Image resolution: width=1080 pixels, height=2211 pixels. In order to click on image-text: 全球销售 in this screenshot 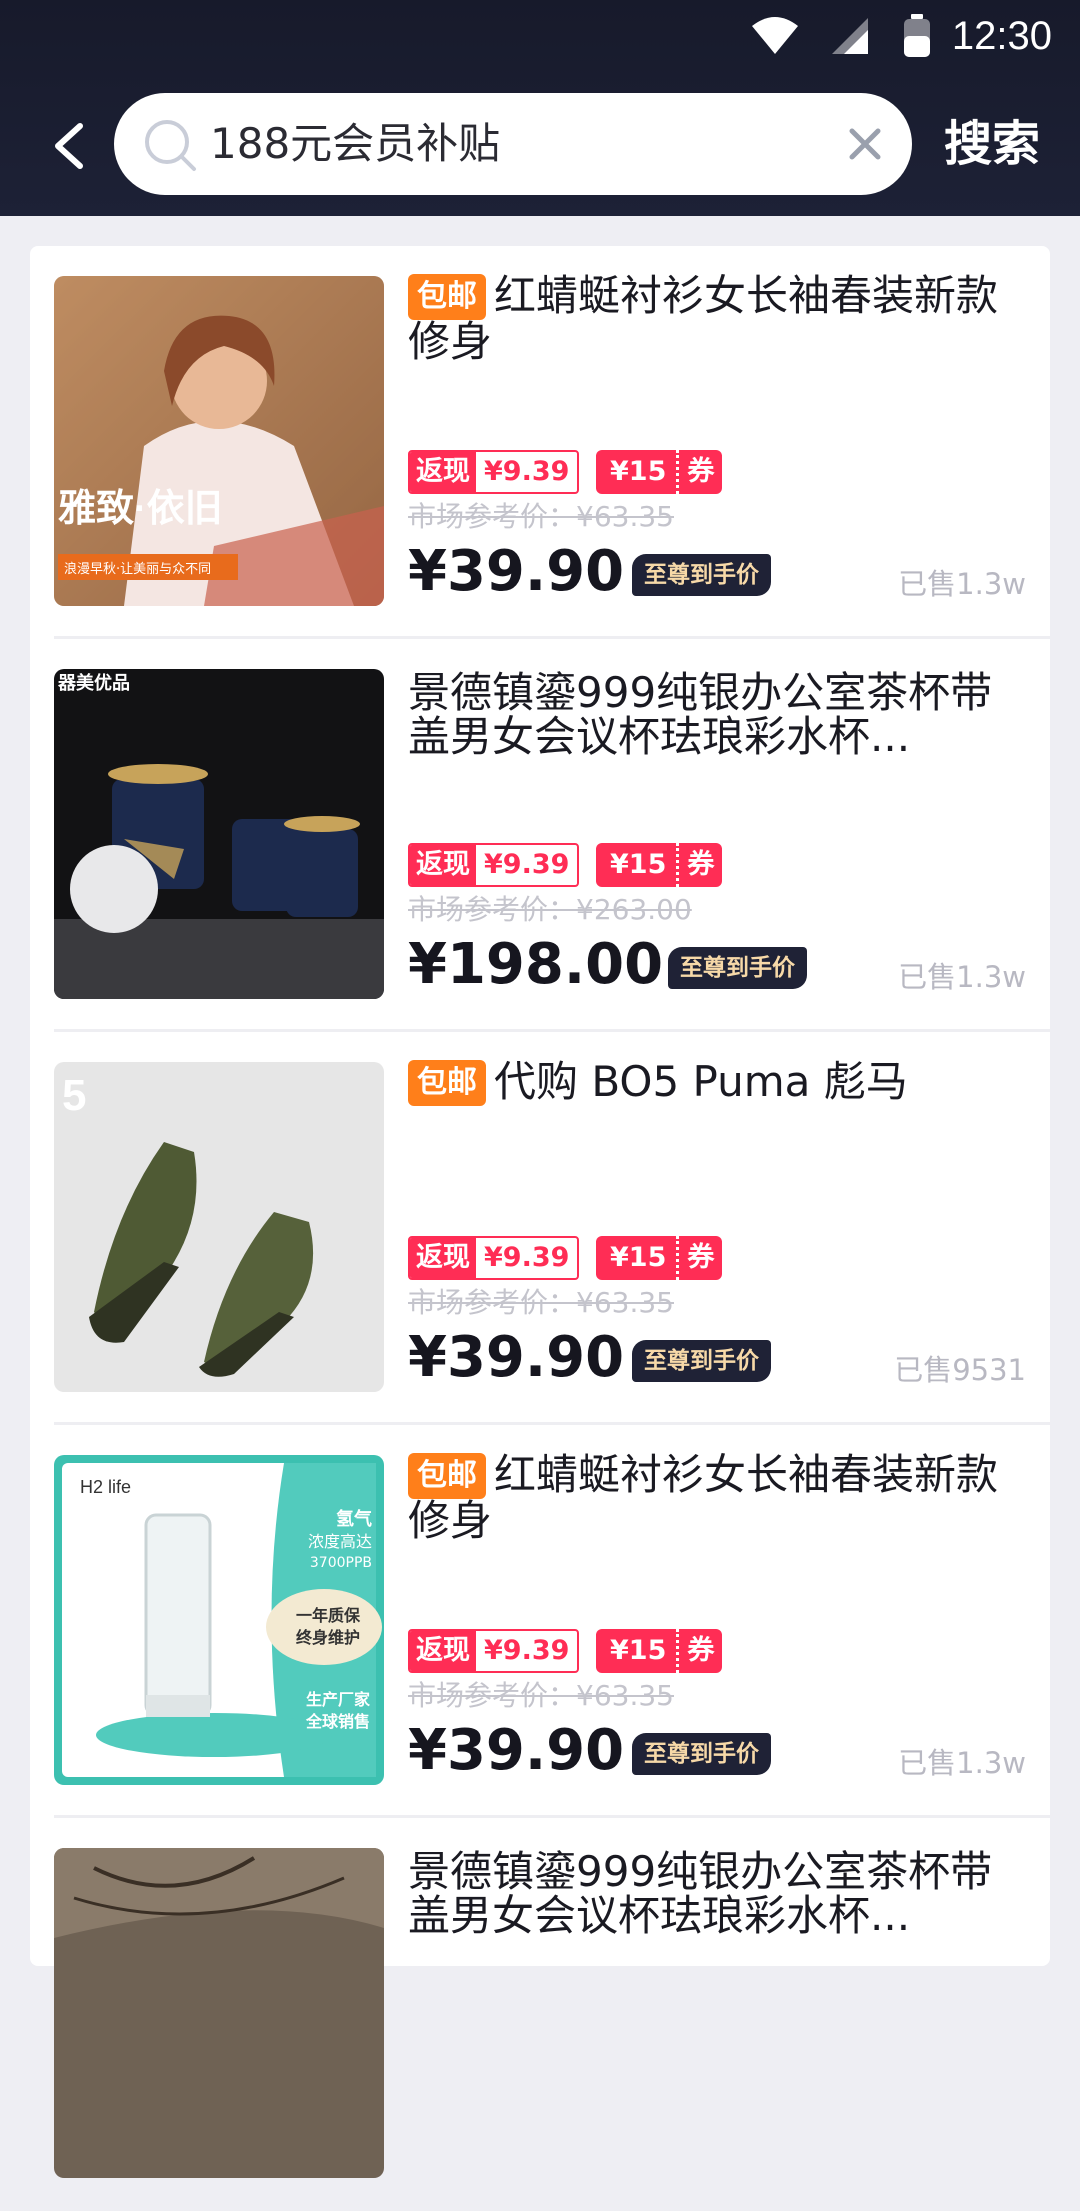, I will do `click(337, 1721)`.